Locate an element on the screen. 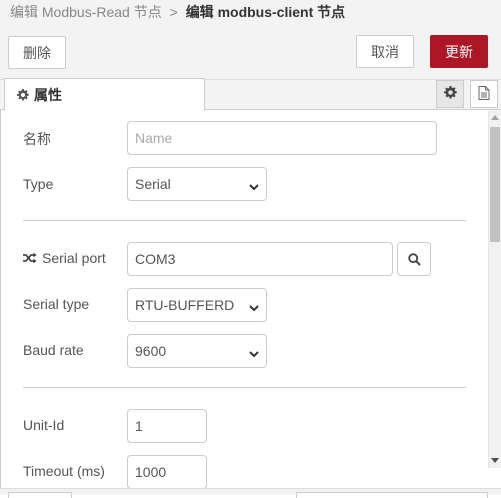  breadcrumb-parent: 编辑 Modbus-Read 节点 is located at coordinates (86, 12).